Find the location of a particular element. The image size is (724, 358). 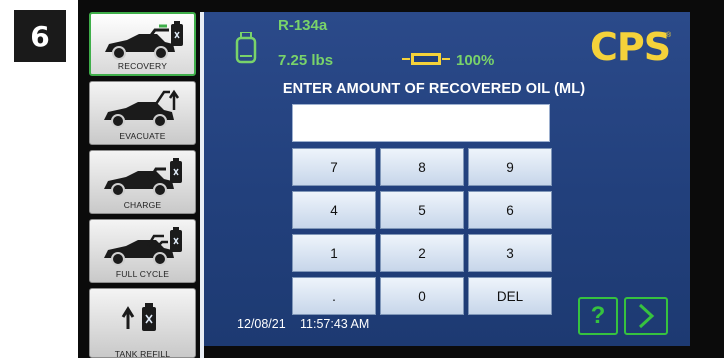

sidebar-item-label: EVACUATE is located at coordinates (142, 136).